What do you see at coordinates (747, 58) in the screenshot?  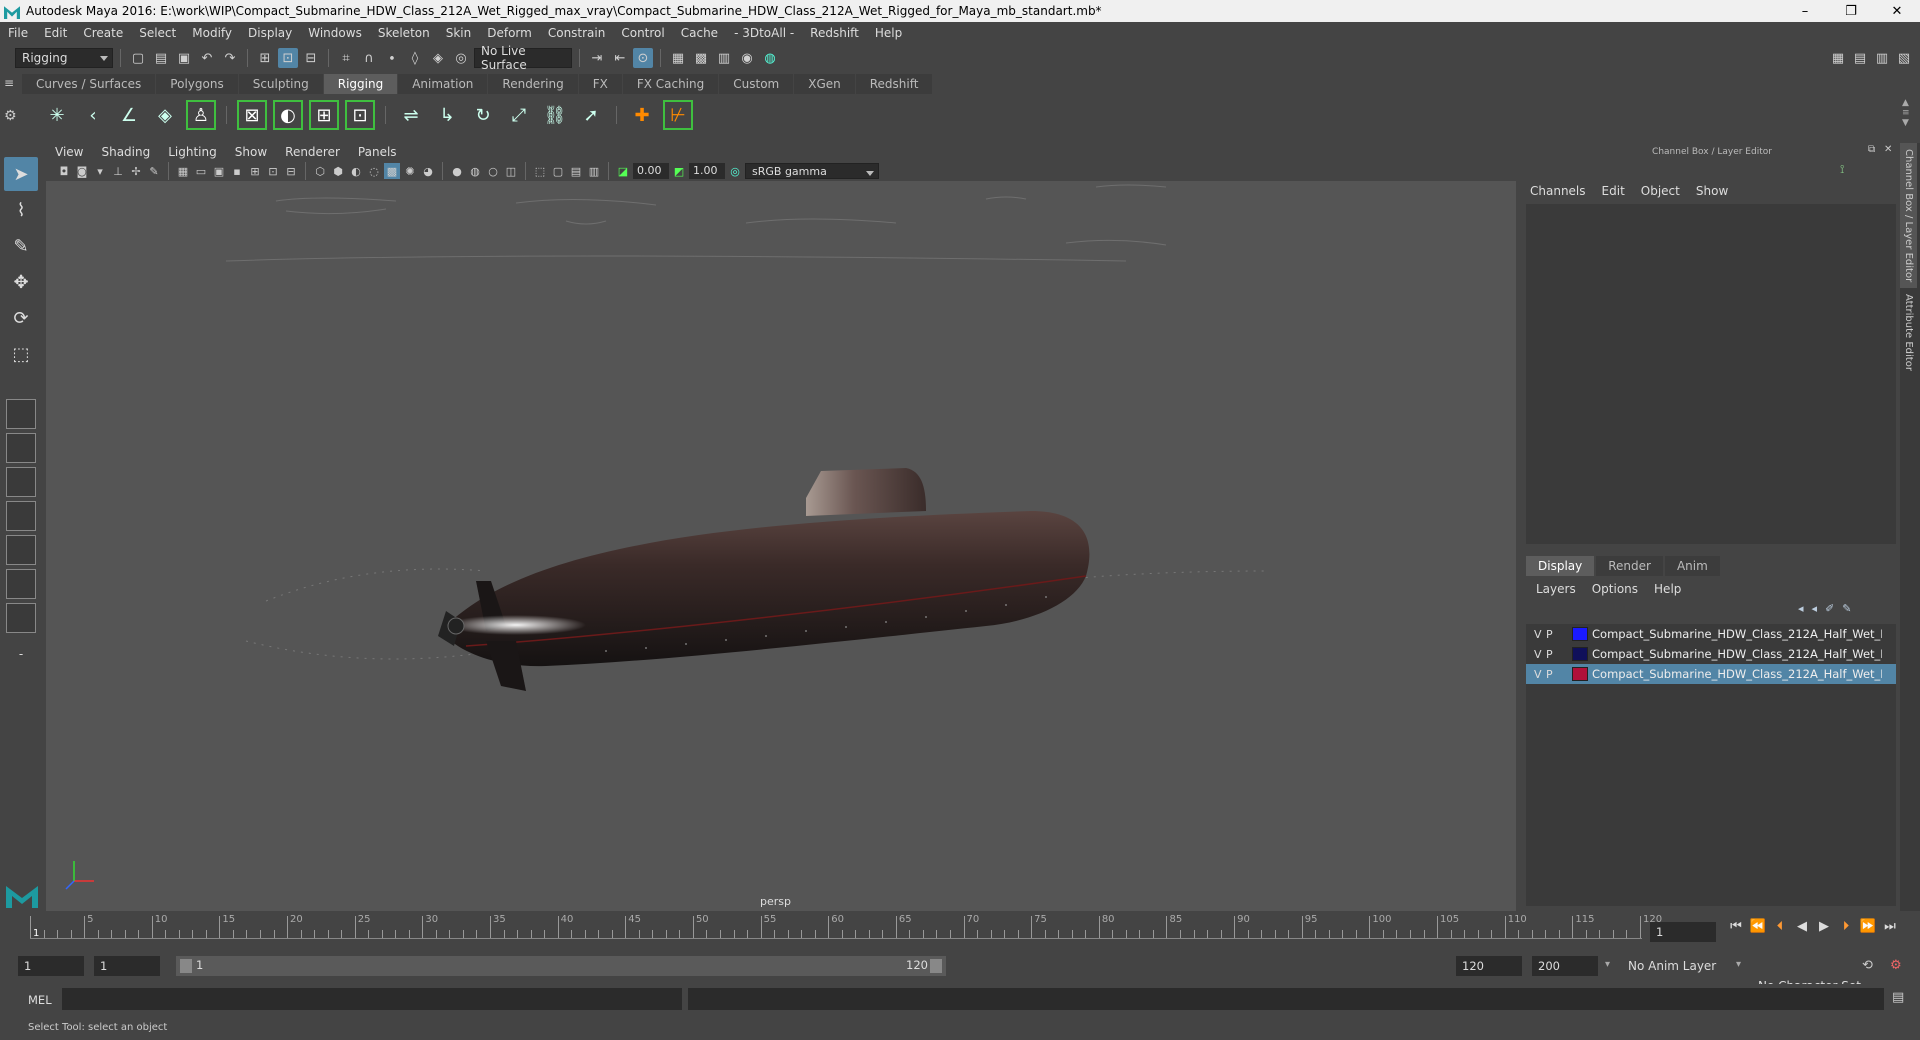 I see `hypershade-icon: ◉` at bounding box center [747, 58].